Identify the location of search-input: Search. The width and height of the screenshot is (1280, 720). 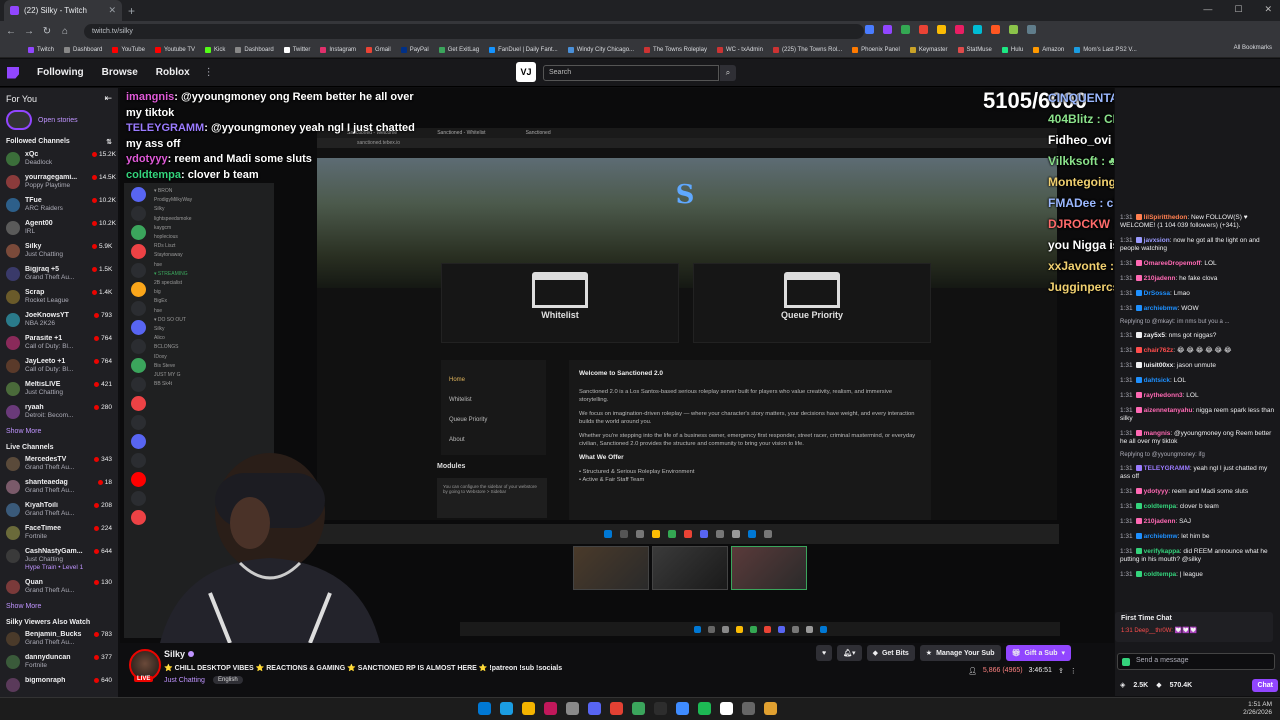
(631, 73).